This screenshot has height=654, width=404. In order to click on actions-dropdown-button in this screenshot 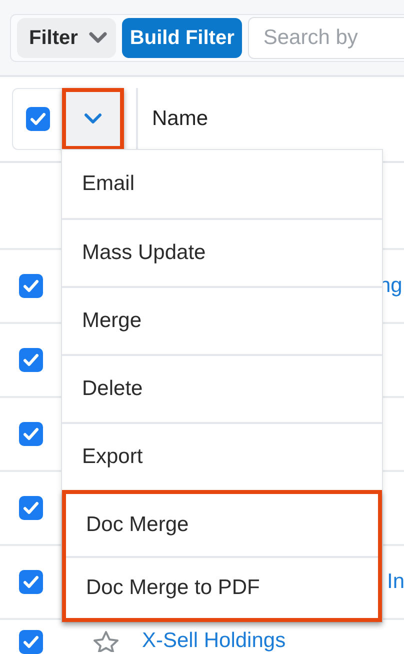, I will do `click(93, 119)`.